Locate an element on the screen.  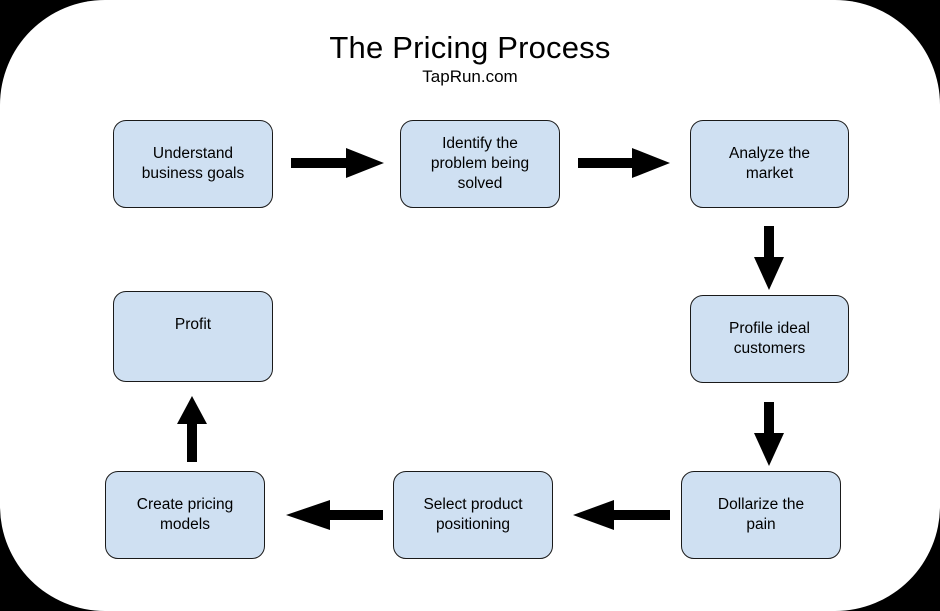
node-create-pricing-models: Create pricing models is located at coordinates (185, 515).